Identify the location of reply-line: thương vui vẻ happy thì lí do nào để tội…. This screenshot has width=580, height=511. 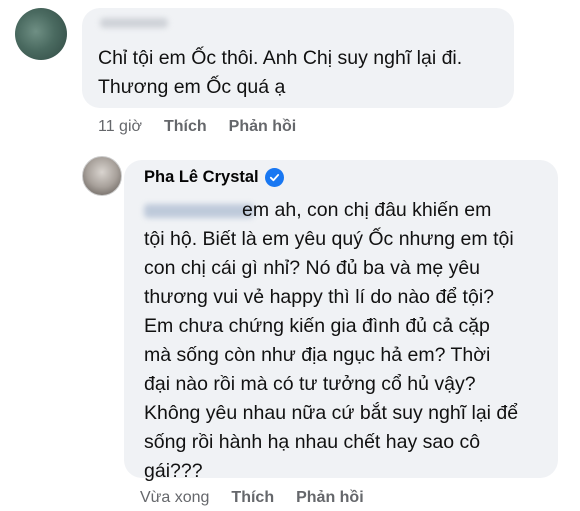
(319, 297).